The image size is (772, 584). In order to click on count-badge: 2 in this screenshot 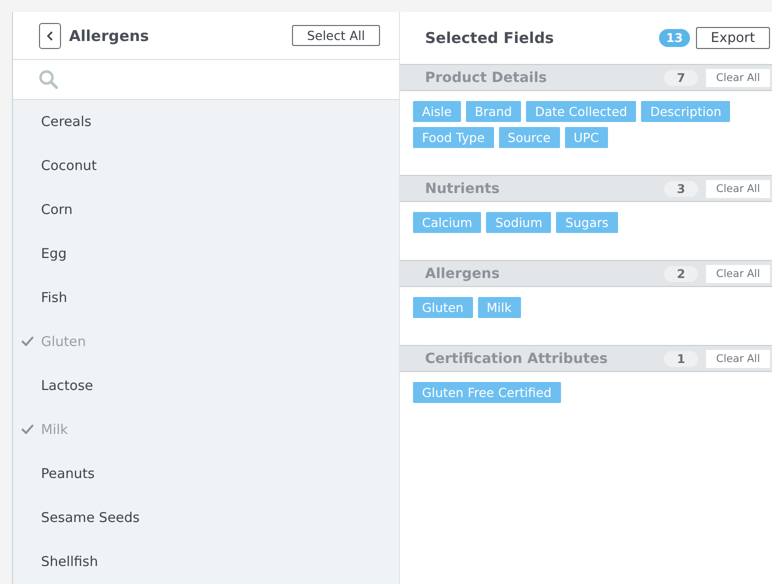, I will do `click(681, 274)`.